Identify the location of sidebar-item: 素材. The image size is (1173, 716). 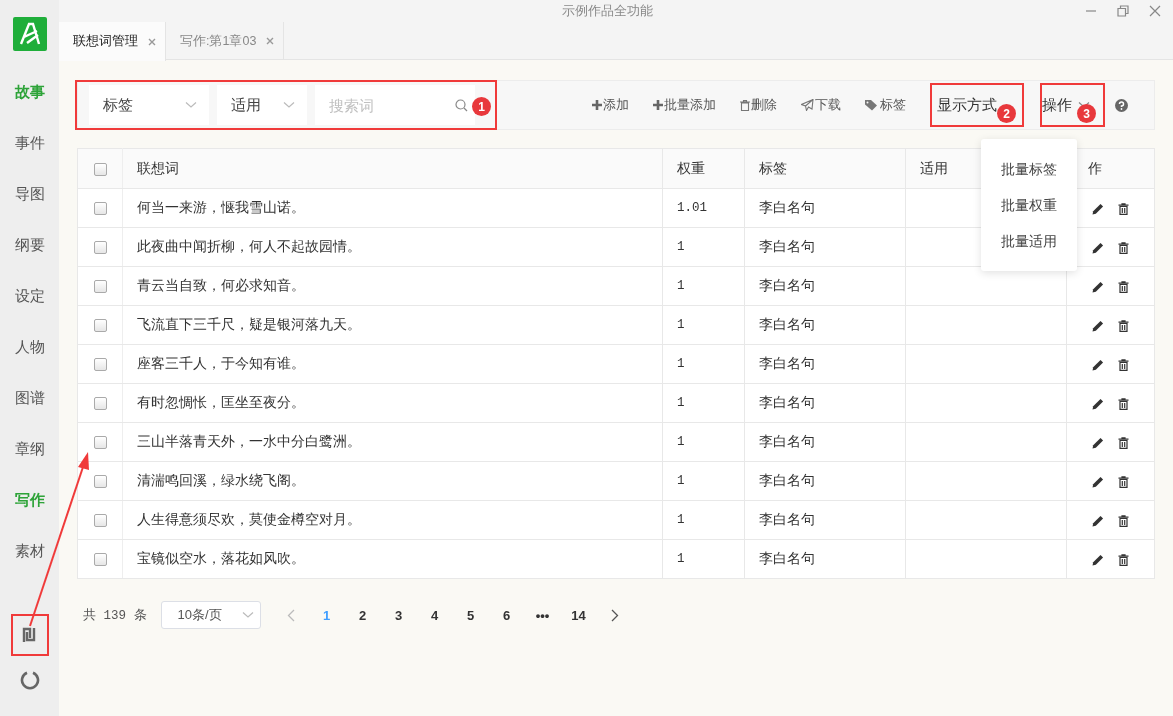
(29, 550).